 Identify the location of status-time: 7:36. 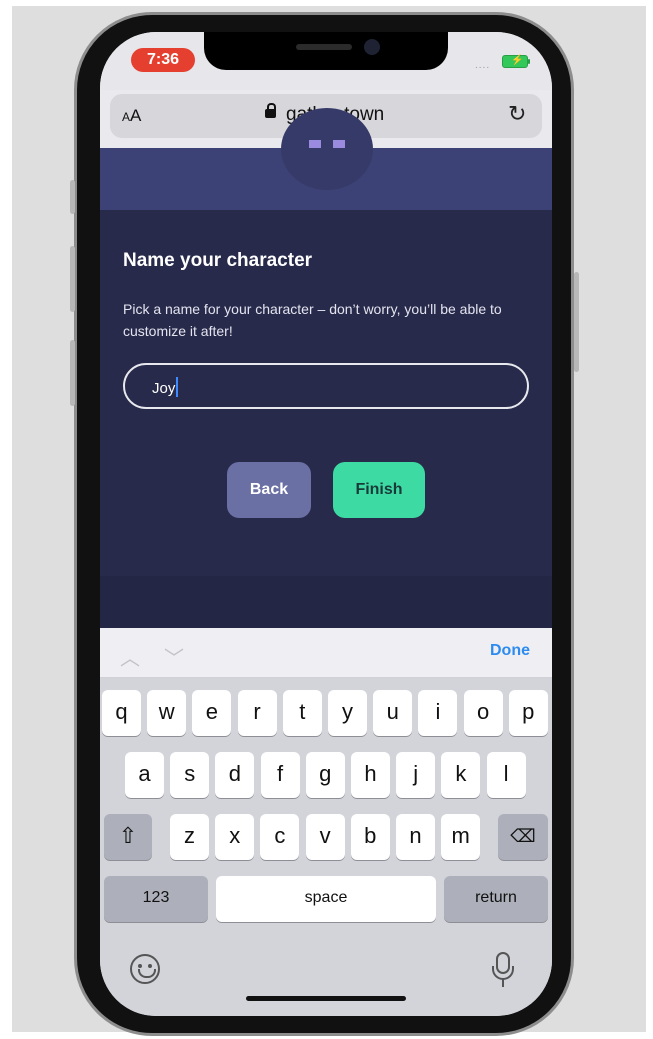
(163, 60).